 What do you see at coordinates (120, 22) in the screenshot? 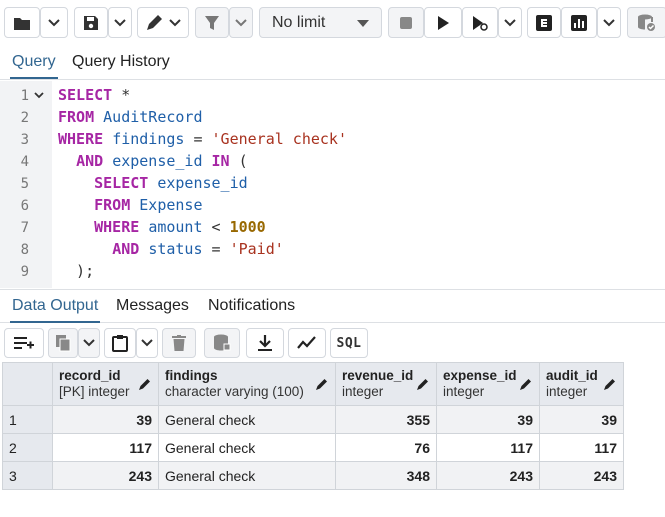
I see `save-dropdown` at bounding box center [120, 22].